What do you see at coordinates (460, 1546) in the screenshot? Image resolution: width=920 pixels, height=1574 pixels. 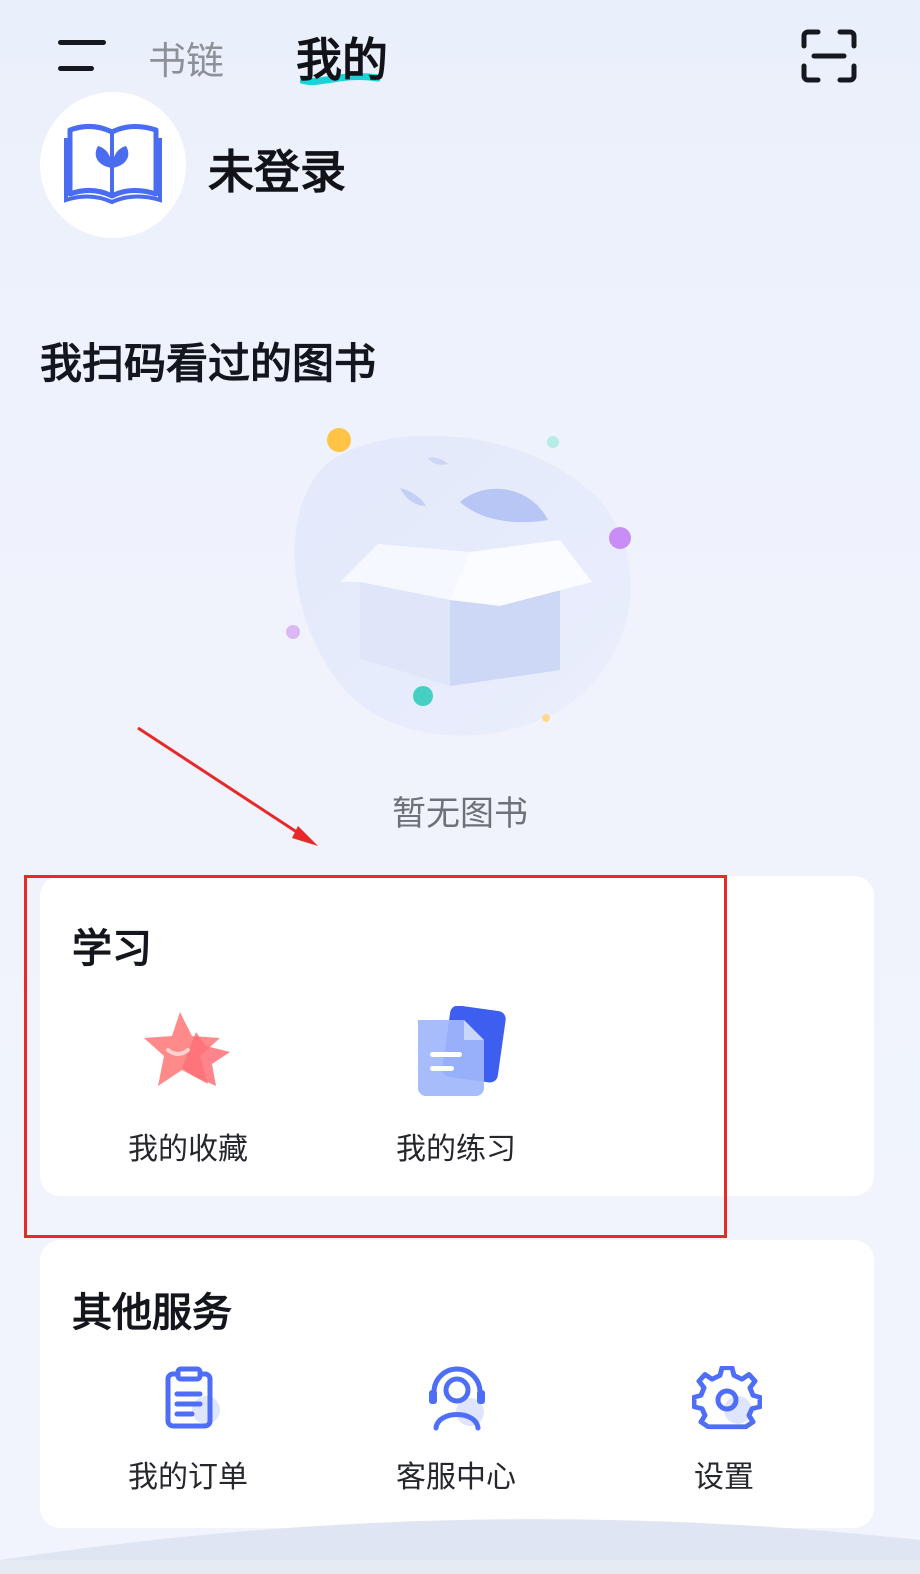 I see `bottom-decoration` at bounding box center [460, 1546].